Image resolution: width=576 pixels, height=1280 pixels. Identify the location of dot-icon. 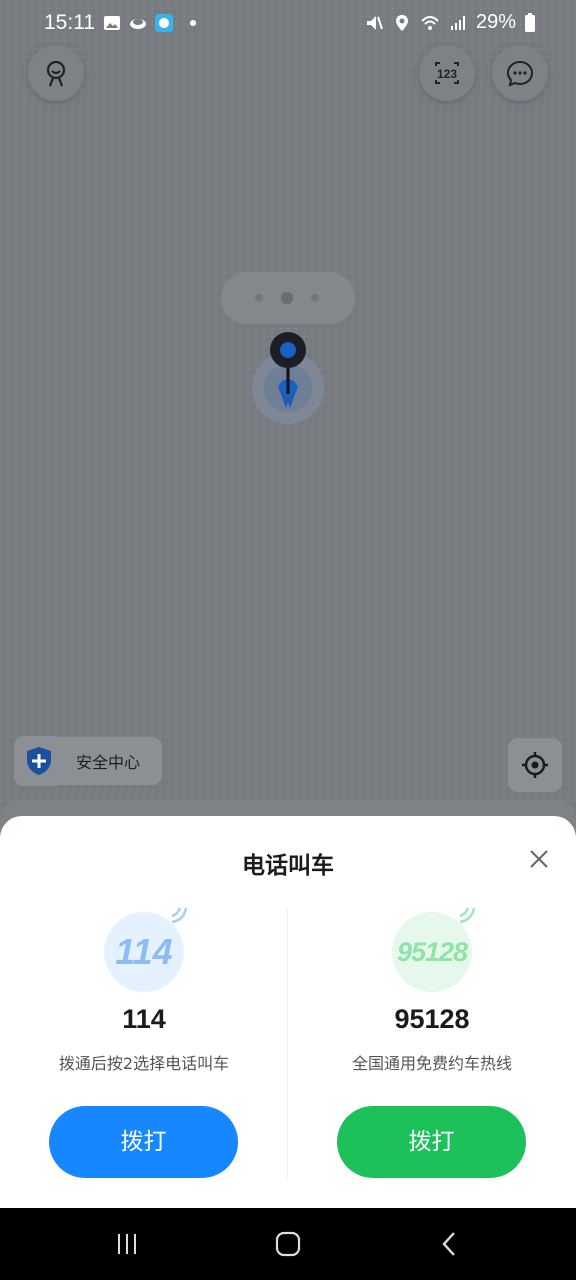
(193, 23).